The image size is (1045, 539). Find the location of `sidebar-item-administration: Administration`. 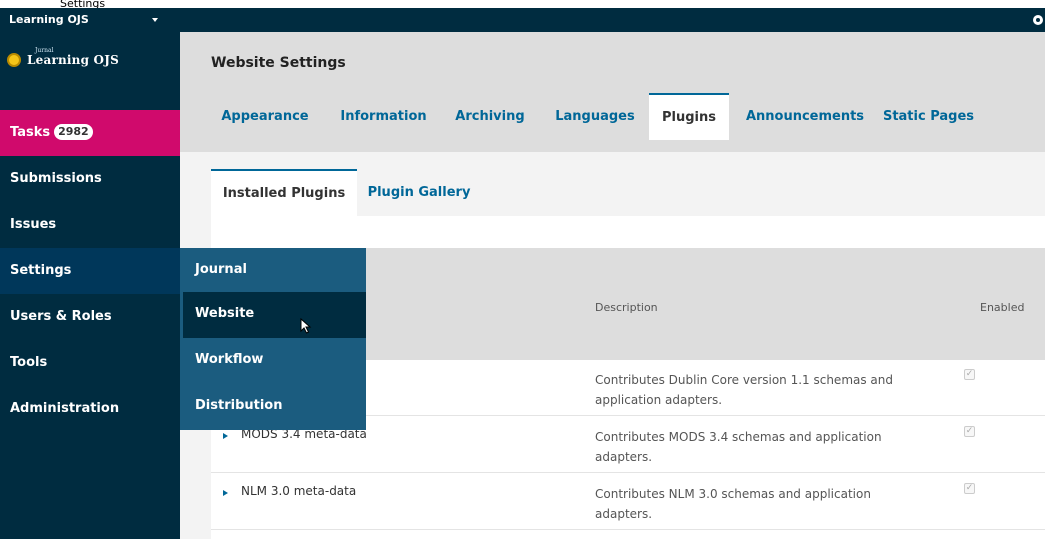

sidebar-item-administration: Administration is located at coordinates (90, 409).